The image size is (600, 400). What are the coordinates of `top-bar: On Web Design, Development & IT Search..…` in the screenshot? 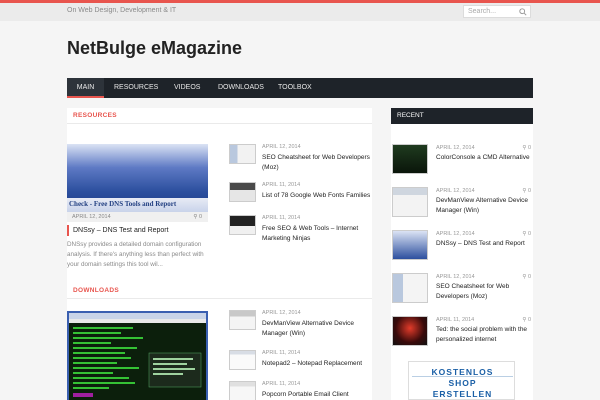 It's located at (300, 10).